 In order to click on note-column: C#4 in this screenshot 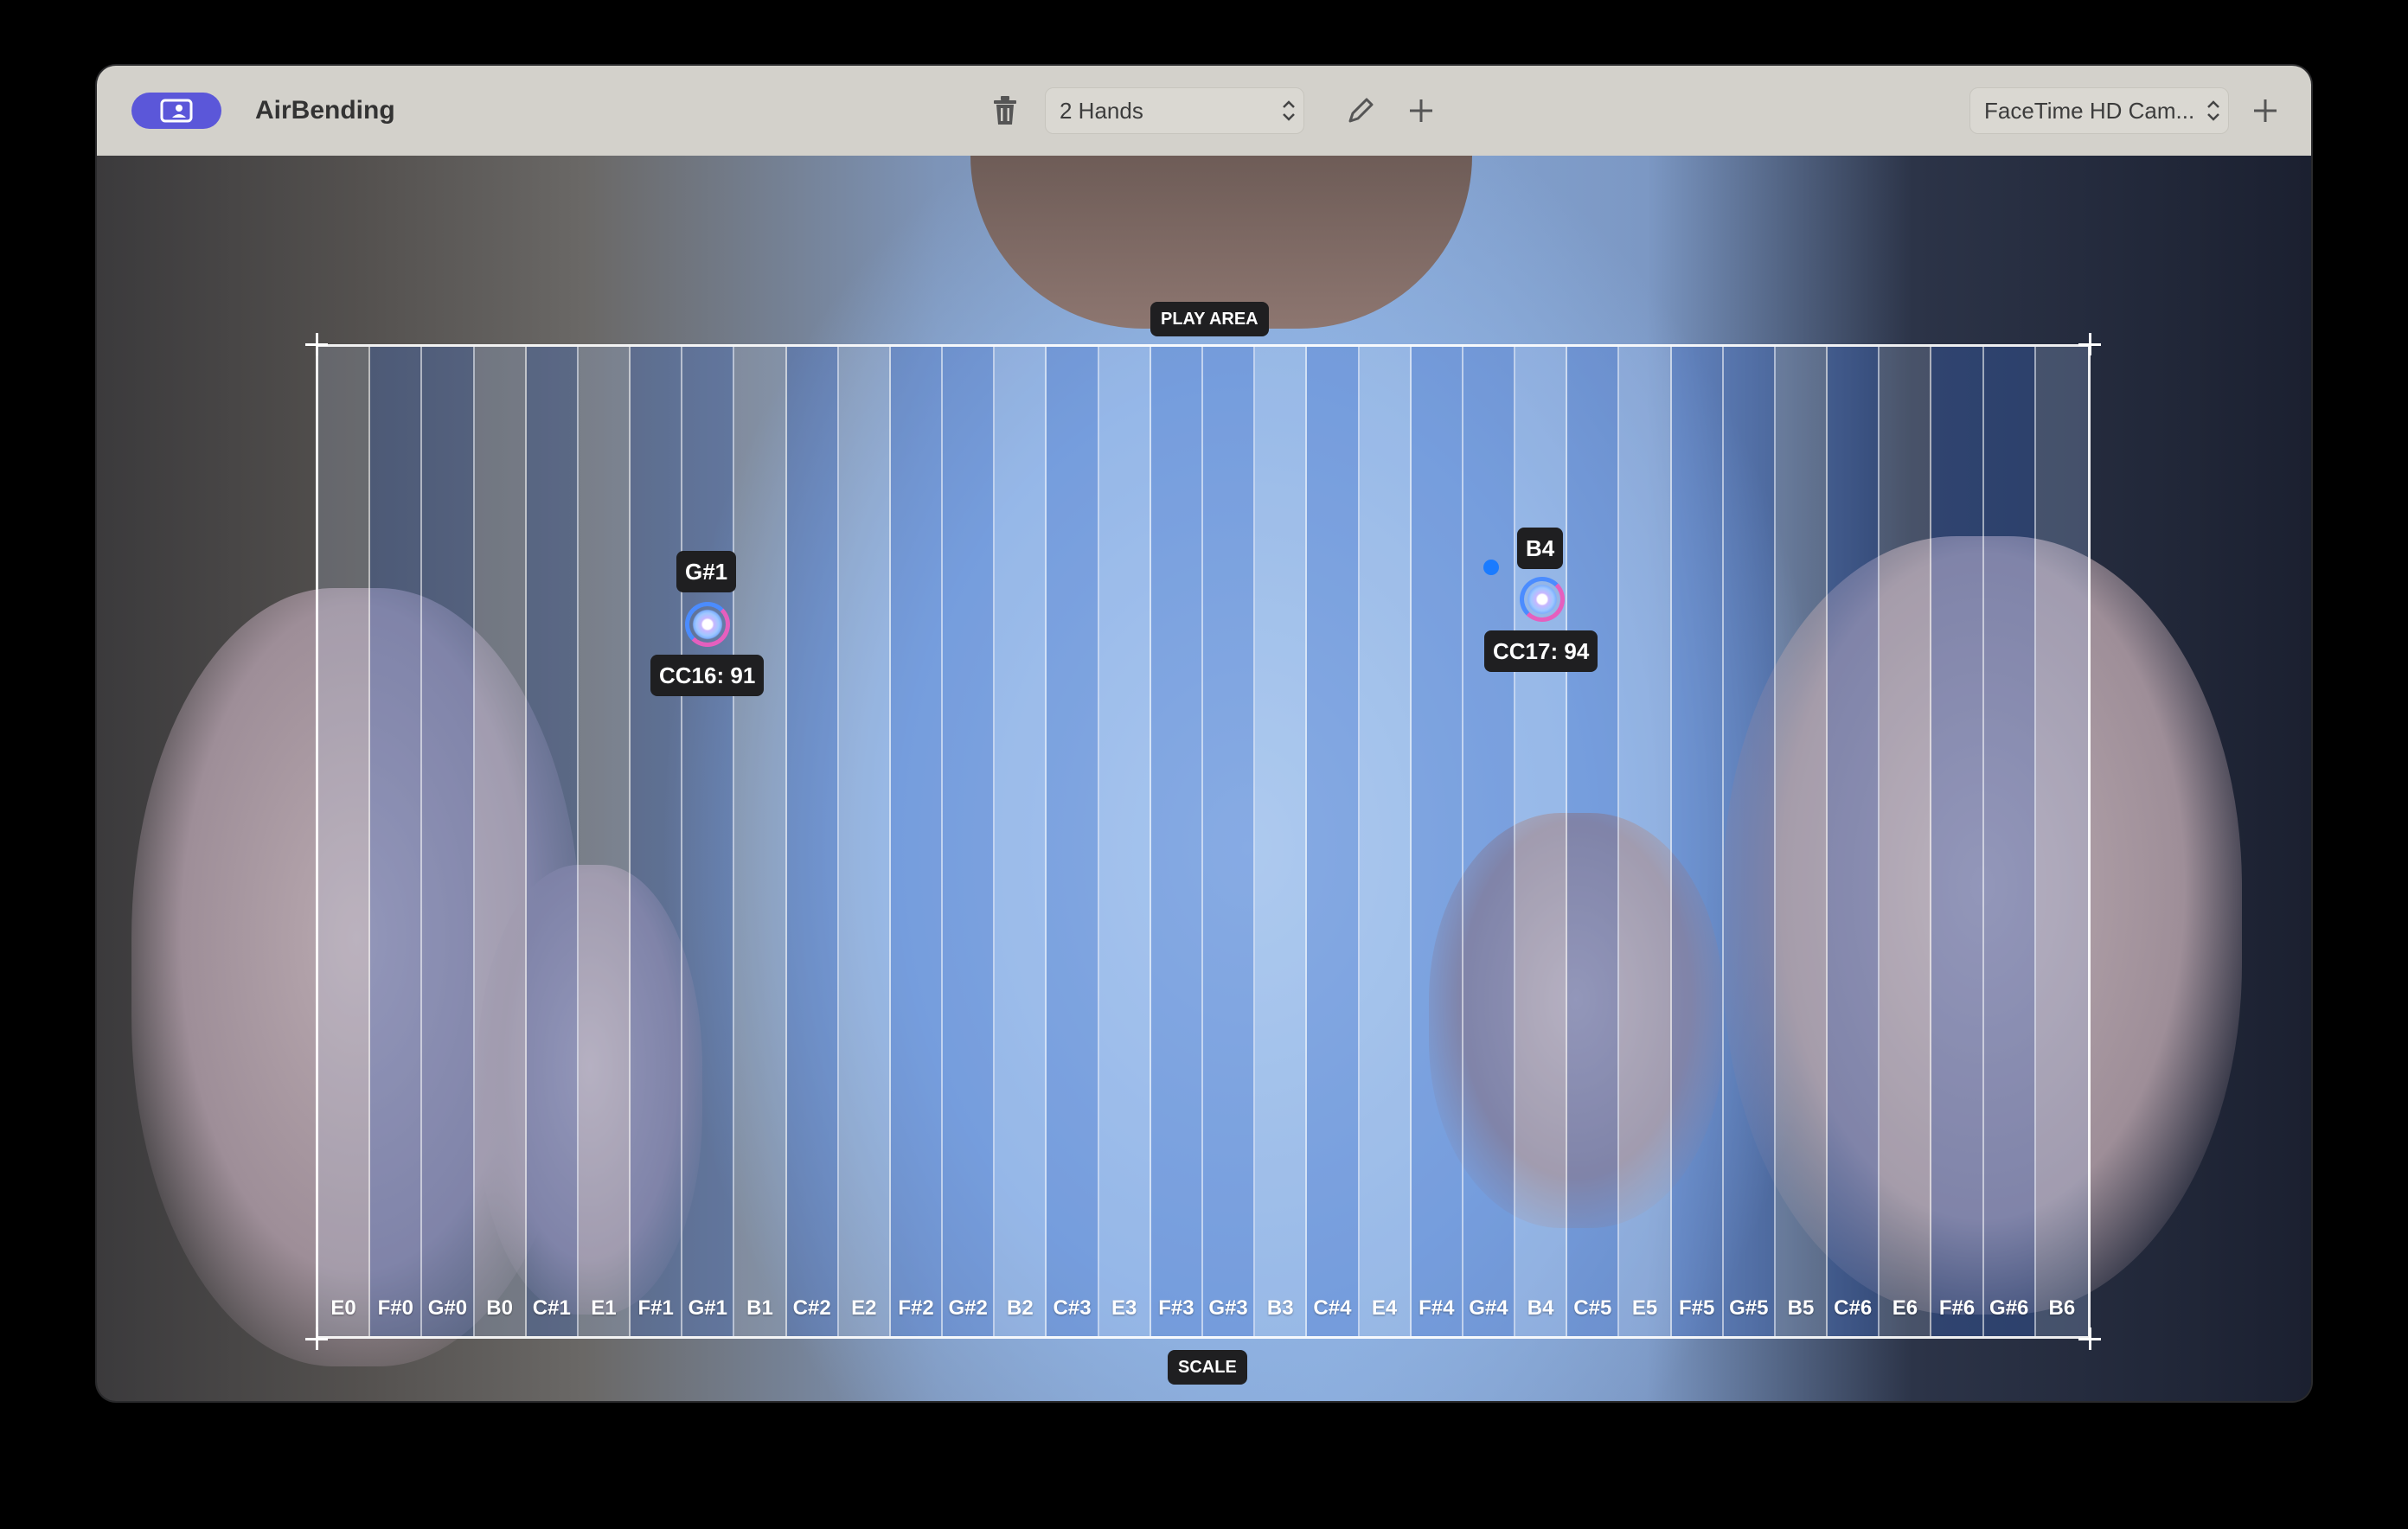, I will do `click(1333, 842)`.